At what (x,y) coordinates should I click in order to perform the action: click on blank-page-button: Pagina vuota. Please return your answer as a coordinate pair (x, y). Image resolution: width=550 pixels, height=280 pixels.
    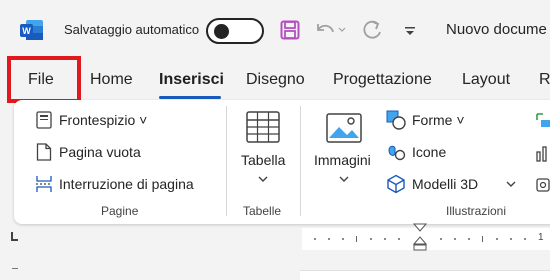
    Looking at the image, I should click on (100, 152).